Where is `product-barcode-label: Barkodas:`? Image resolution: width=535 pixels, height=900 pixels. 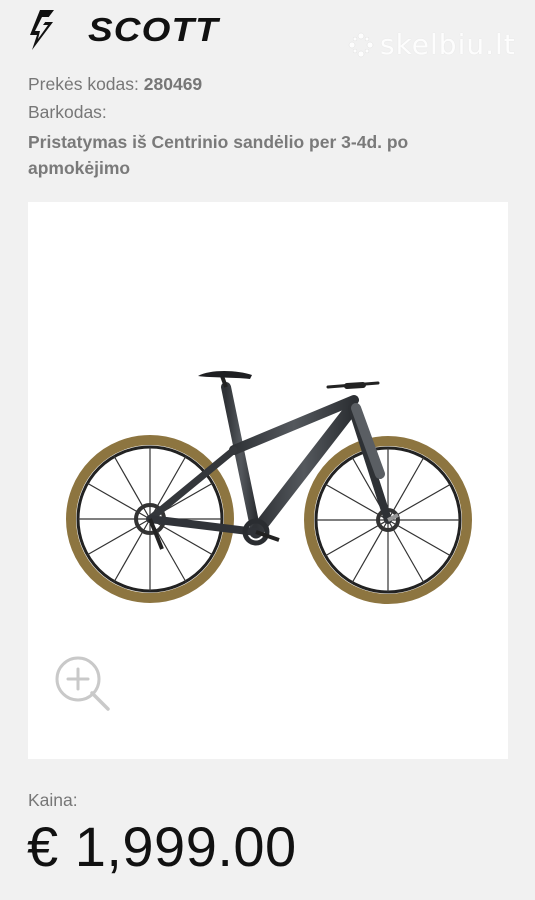
product-barcode-label: Barkodas: is located at coordinates (67, 112).